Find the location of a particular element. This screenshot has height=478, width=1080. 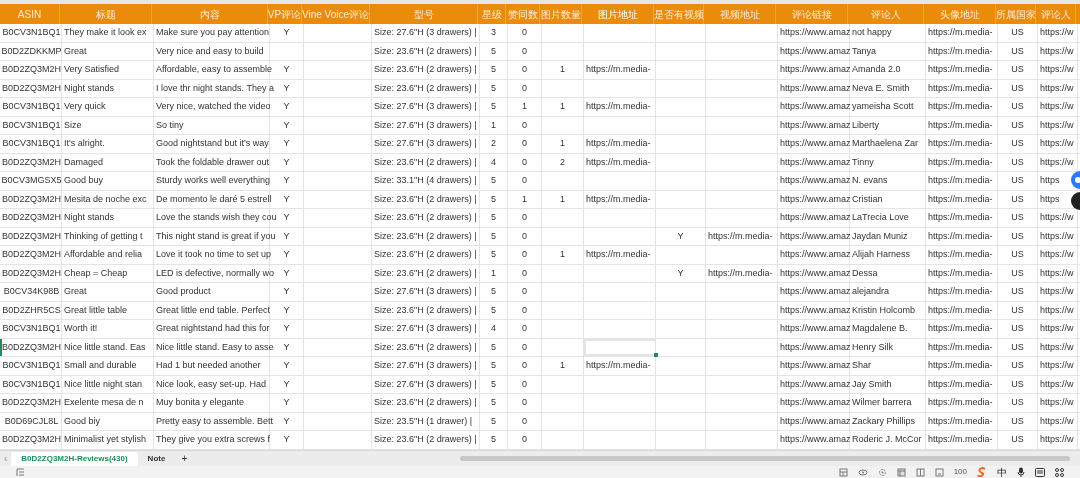

table-cell-text: yameisha Scott is located at coordinates (883, 106).